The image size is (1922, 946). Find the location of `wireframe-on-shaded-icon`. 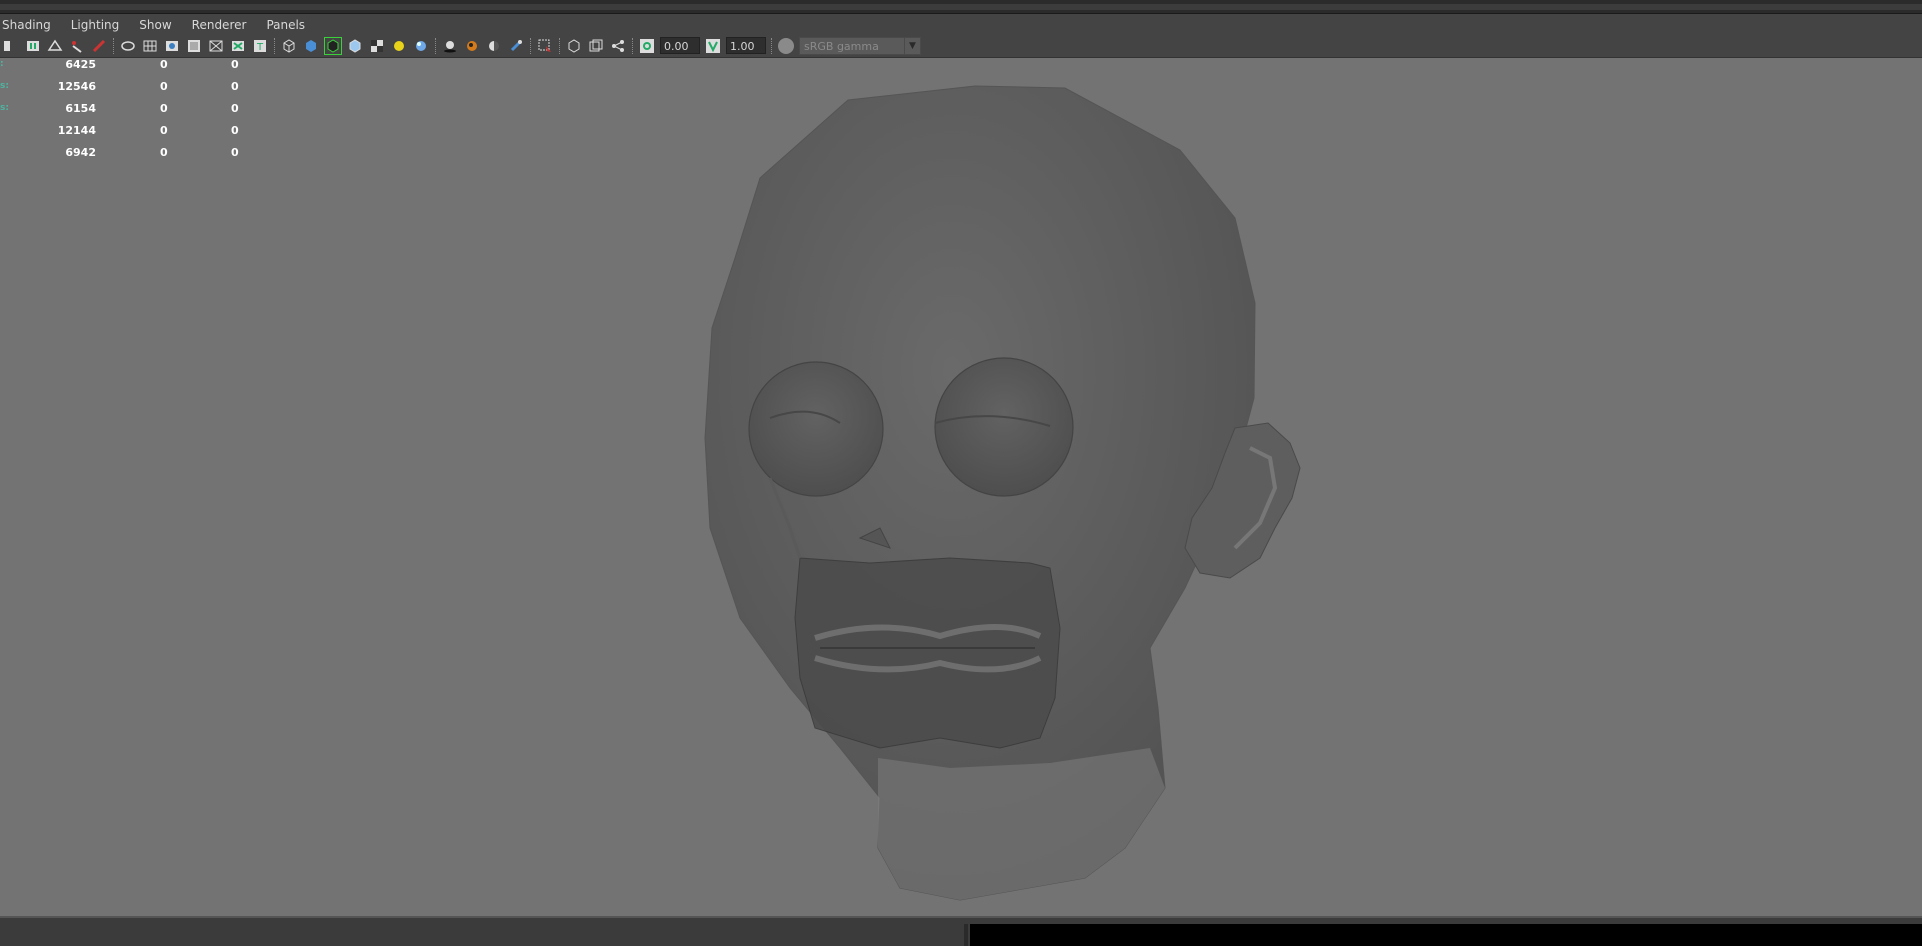

wireframe-on-shaded-icon is located at coordinates (333, 45).